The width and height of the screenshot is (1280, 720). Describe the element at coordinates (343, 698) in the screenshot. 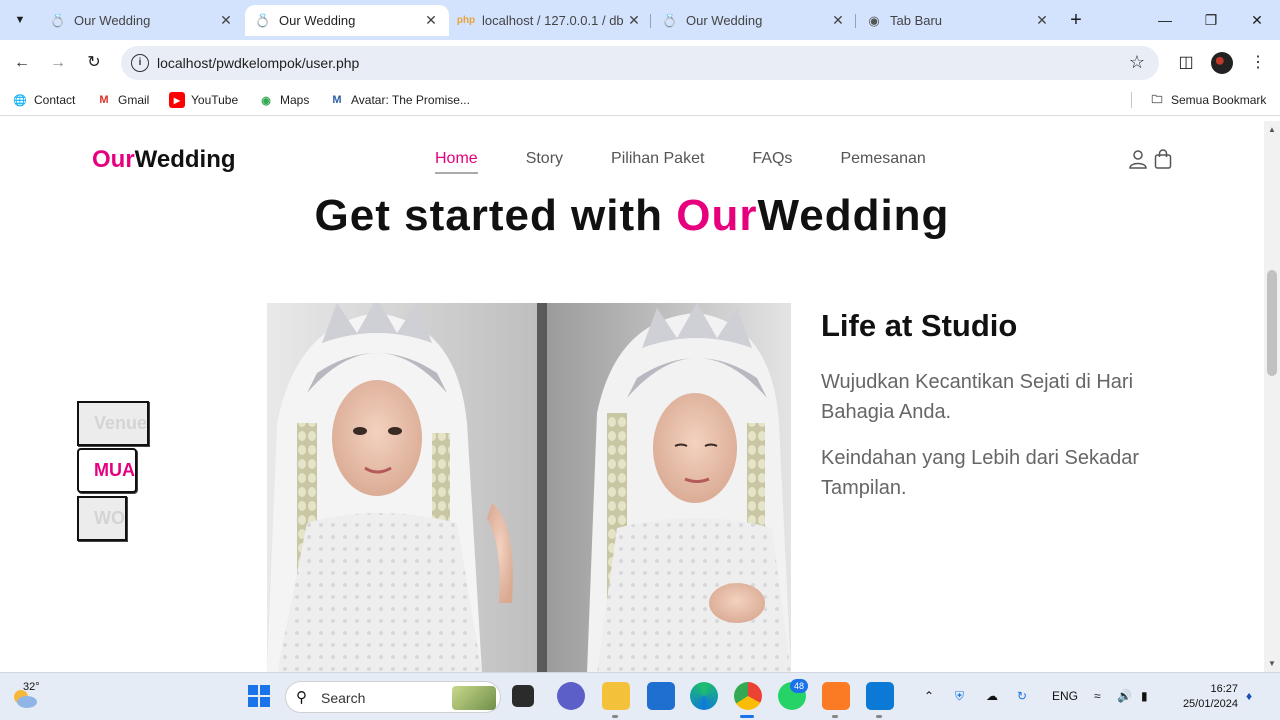

I see `search-placeholder: Search` at that location.